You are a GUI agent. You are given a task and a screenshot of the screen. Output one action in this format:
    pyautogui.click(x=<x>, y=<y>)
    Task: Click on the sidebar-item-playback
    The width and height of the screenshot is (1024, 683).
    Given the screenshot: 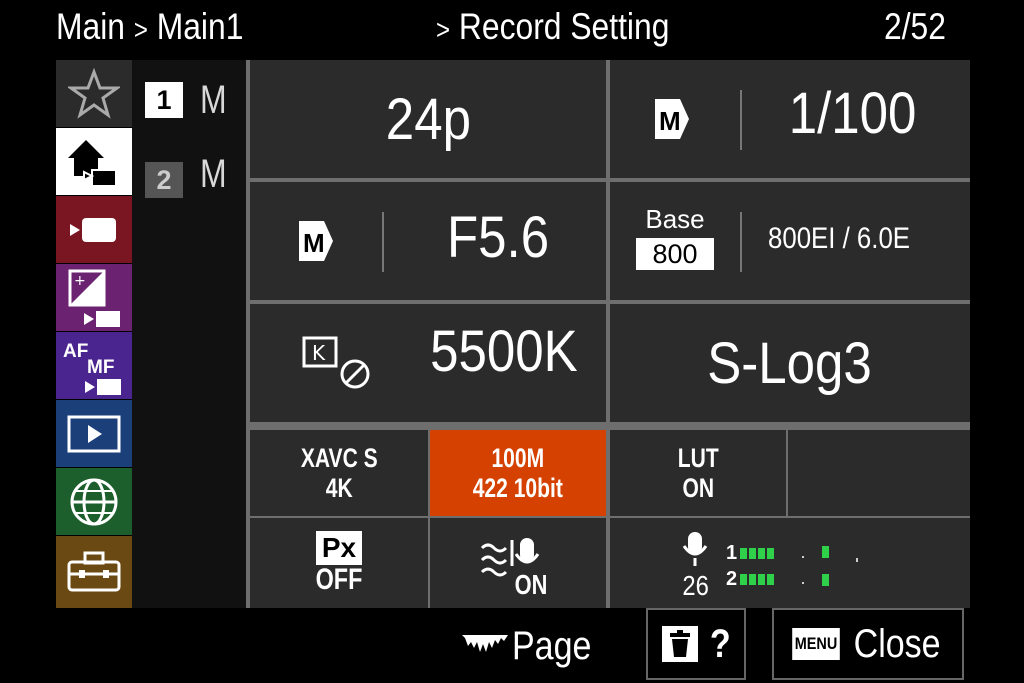 What is the action you would take?
    pyautogui.click(x=94, y=433)
    